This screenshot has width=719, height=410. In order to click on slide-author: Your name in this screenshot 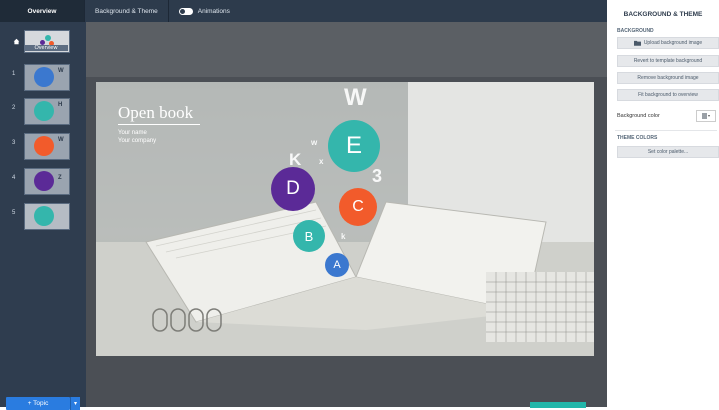, I will do `click(132, 133)`.